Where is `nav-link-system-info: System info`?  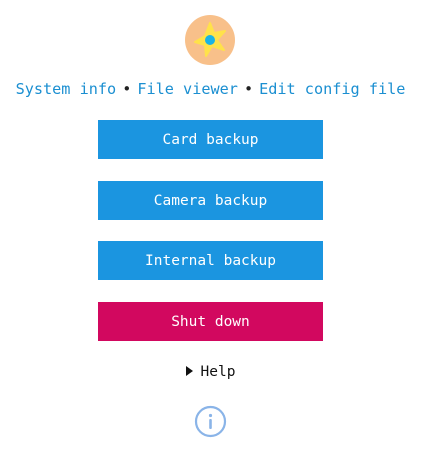
nav-link-system-info: System info is located at coordinates (66, 89).